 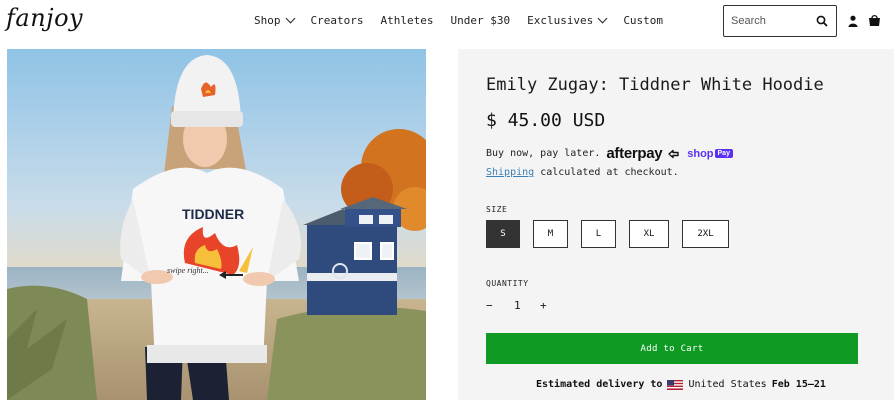 I want to click on bnpl-text: Buy now, pay later., so click(x=543, y=153).